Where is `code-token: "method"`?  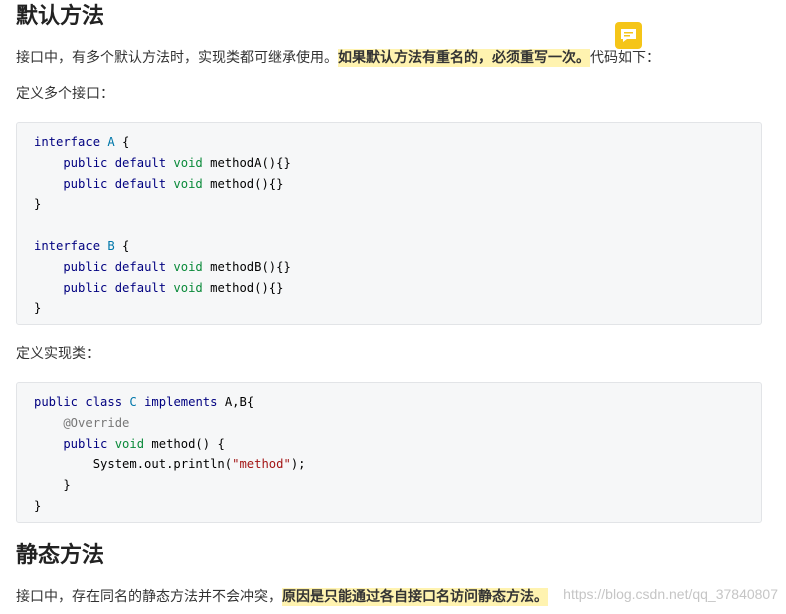 code-token: "method" is located at coordinates (261, 464).